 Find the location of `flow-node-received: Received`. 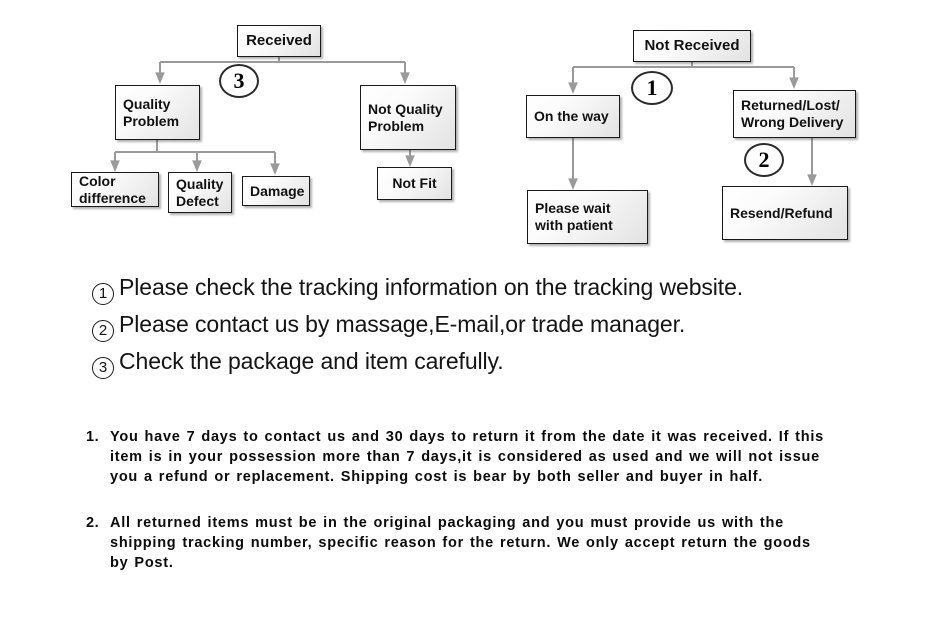

flow-node-received: Received is located at coordinates (279, 41).